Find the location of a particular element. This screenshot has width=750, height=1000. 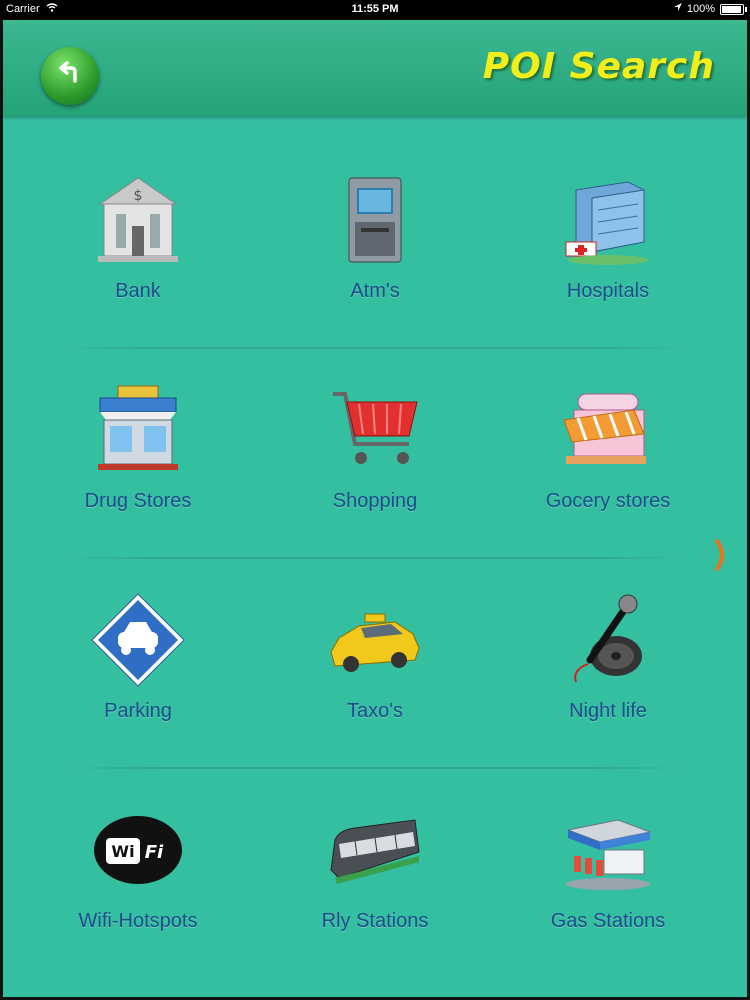

drug-store-icon is located at coordinates (138, 427).